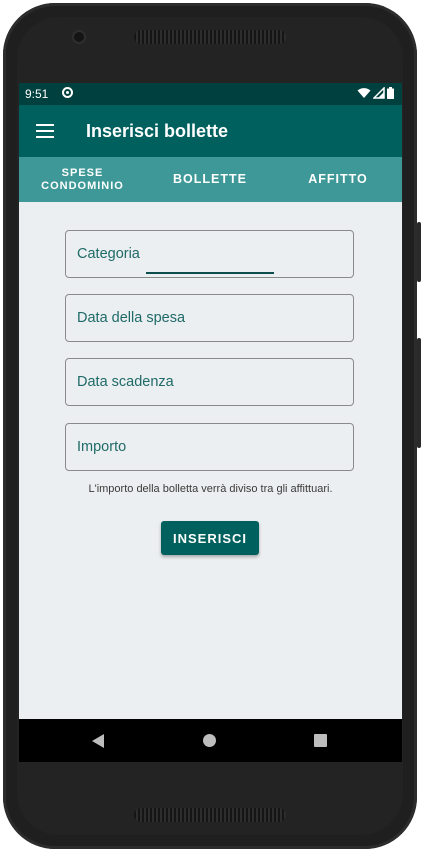 This screenshot has width=424, height=853. Describe the element at coordinates (419, 393) in the screenshot. I see `volume-button` at that location.